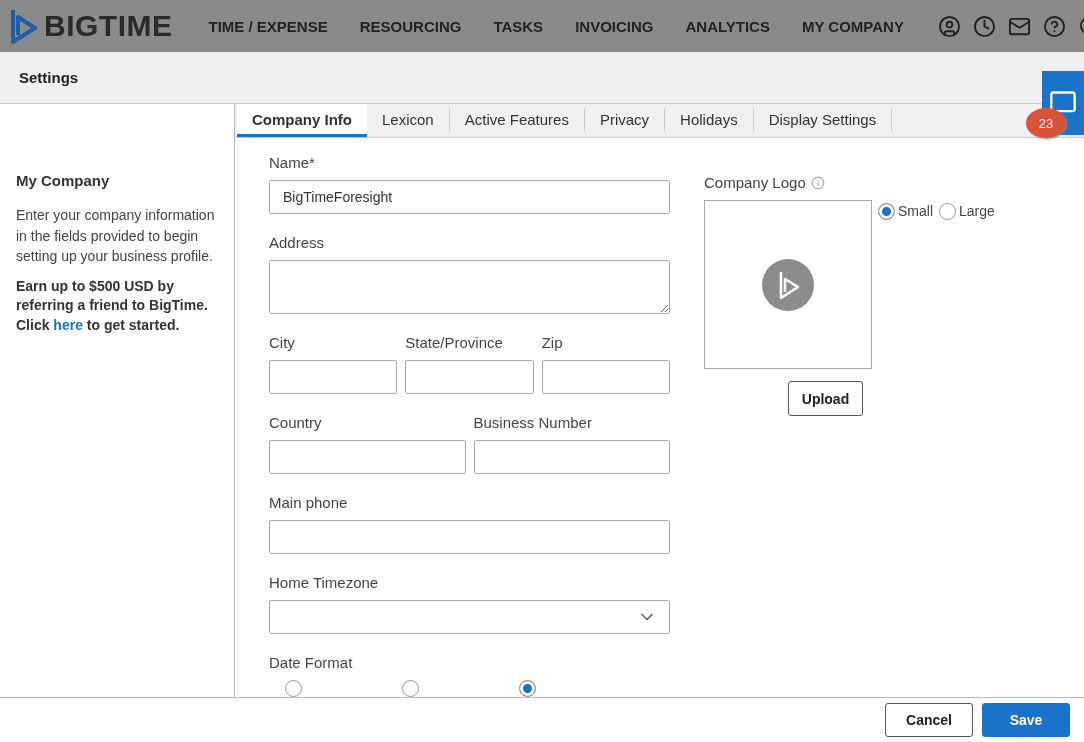 Image resolution: width=1084 pixels, height=742 pixels. What do you see at coordinates (469, 287) in the screenshot?
I see `textarea-field` at bounding box center [469, 287].